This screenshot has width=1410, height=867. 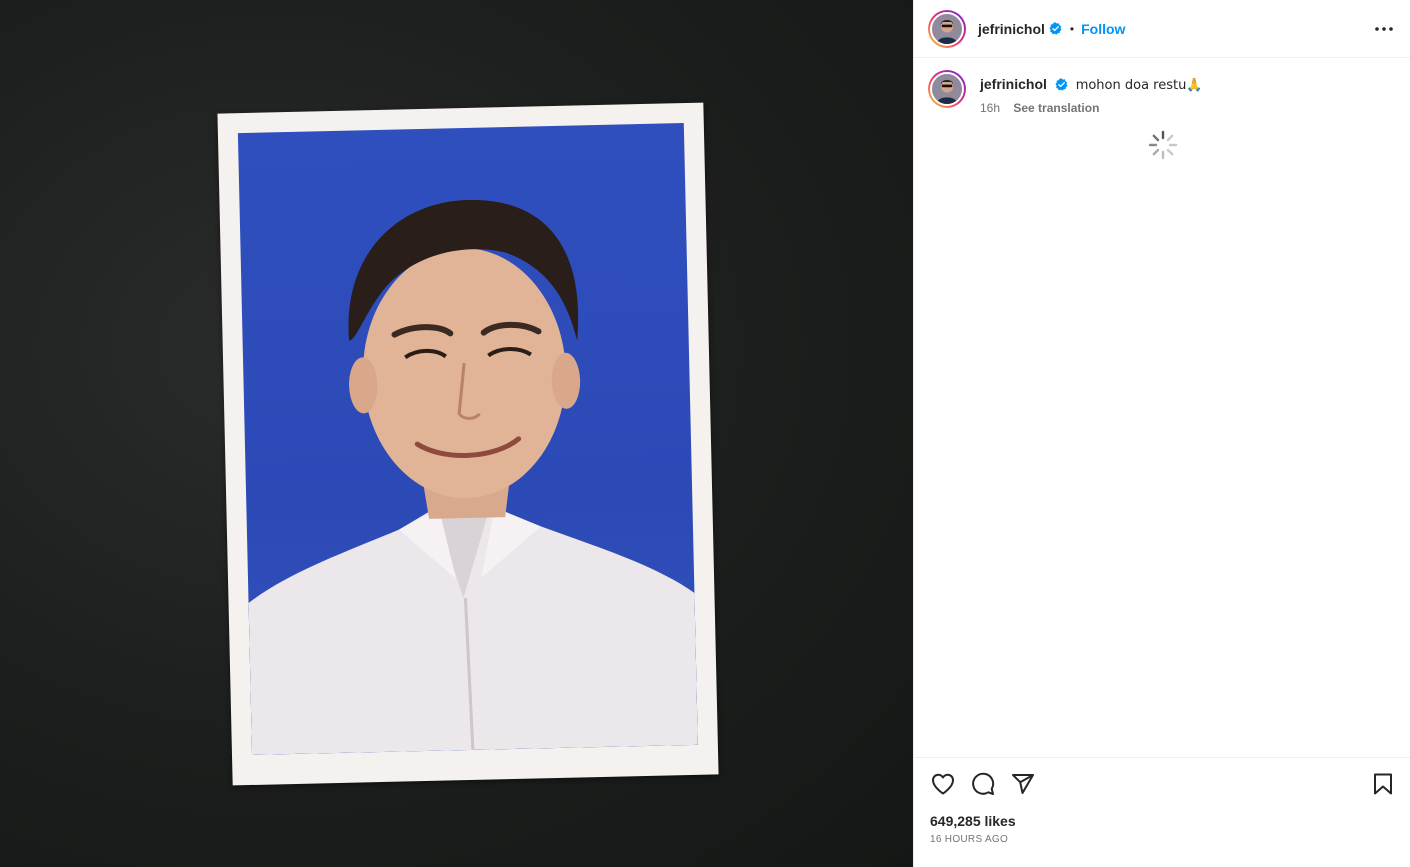 I want to click on caption-line: jefrinichol mohon doa restu🙏, so click(x=1091, y=85).